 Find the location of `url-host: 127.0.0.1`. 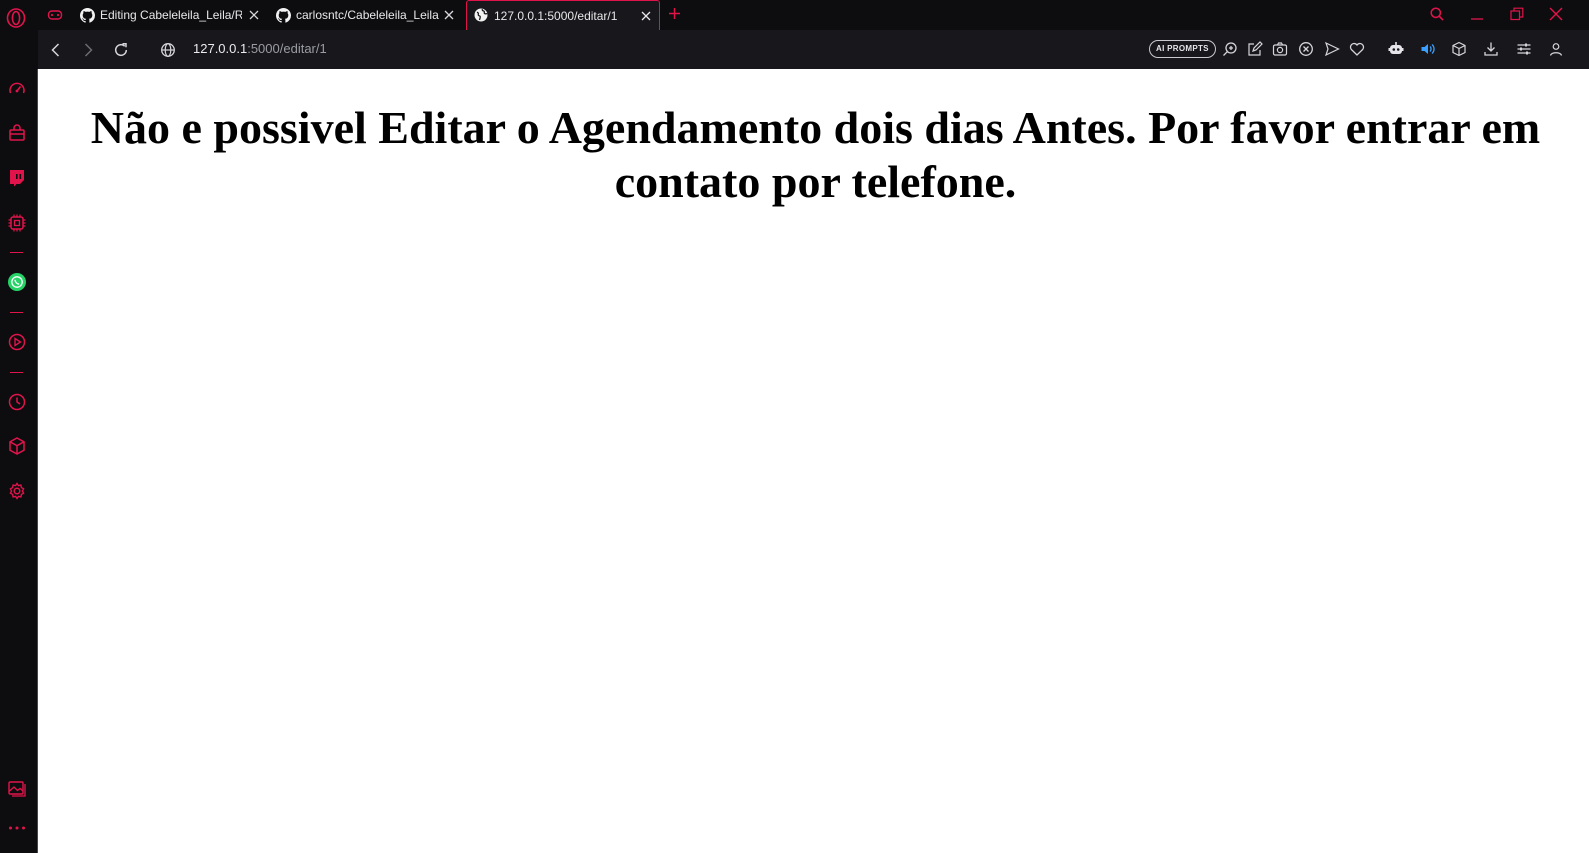

url-host: 127.0.0.1 is located at coordinates (220, 48).